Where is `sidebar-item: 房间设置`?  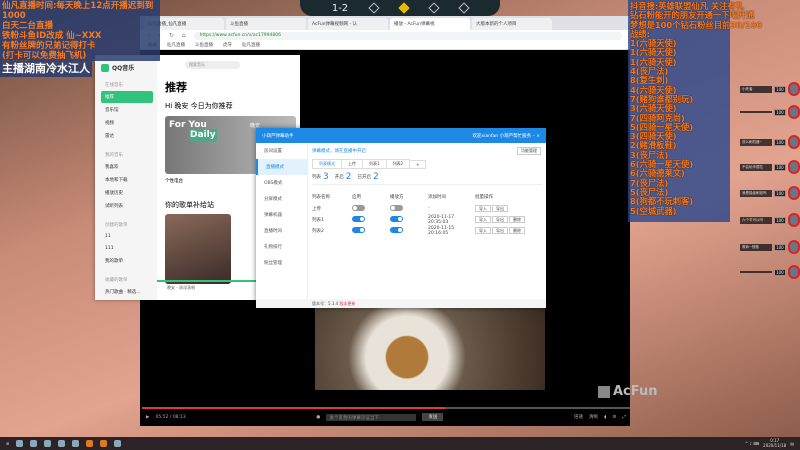
sidebar-item: 房间设置 is located at coordinates (281, 151).